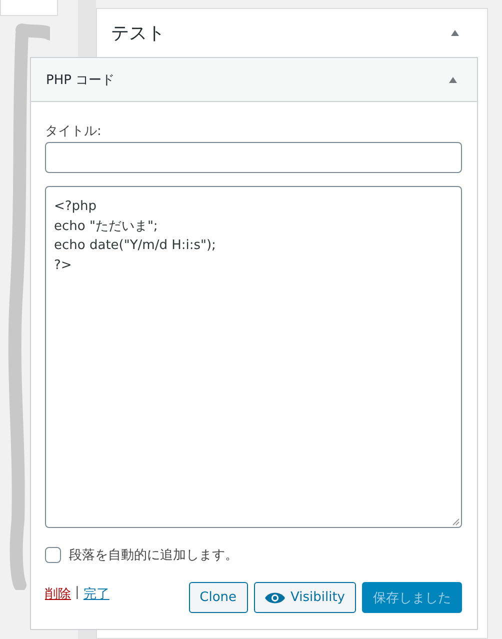 This screenshot has width=502, height=639. Describe the element at coordinates (153, 555) in the screenshot. I see `checkbox-label: 段落を自動的に追加します。` at that location.